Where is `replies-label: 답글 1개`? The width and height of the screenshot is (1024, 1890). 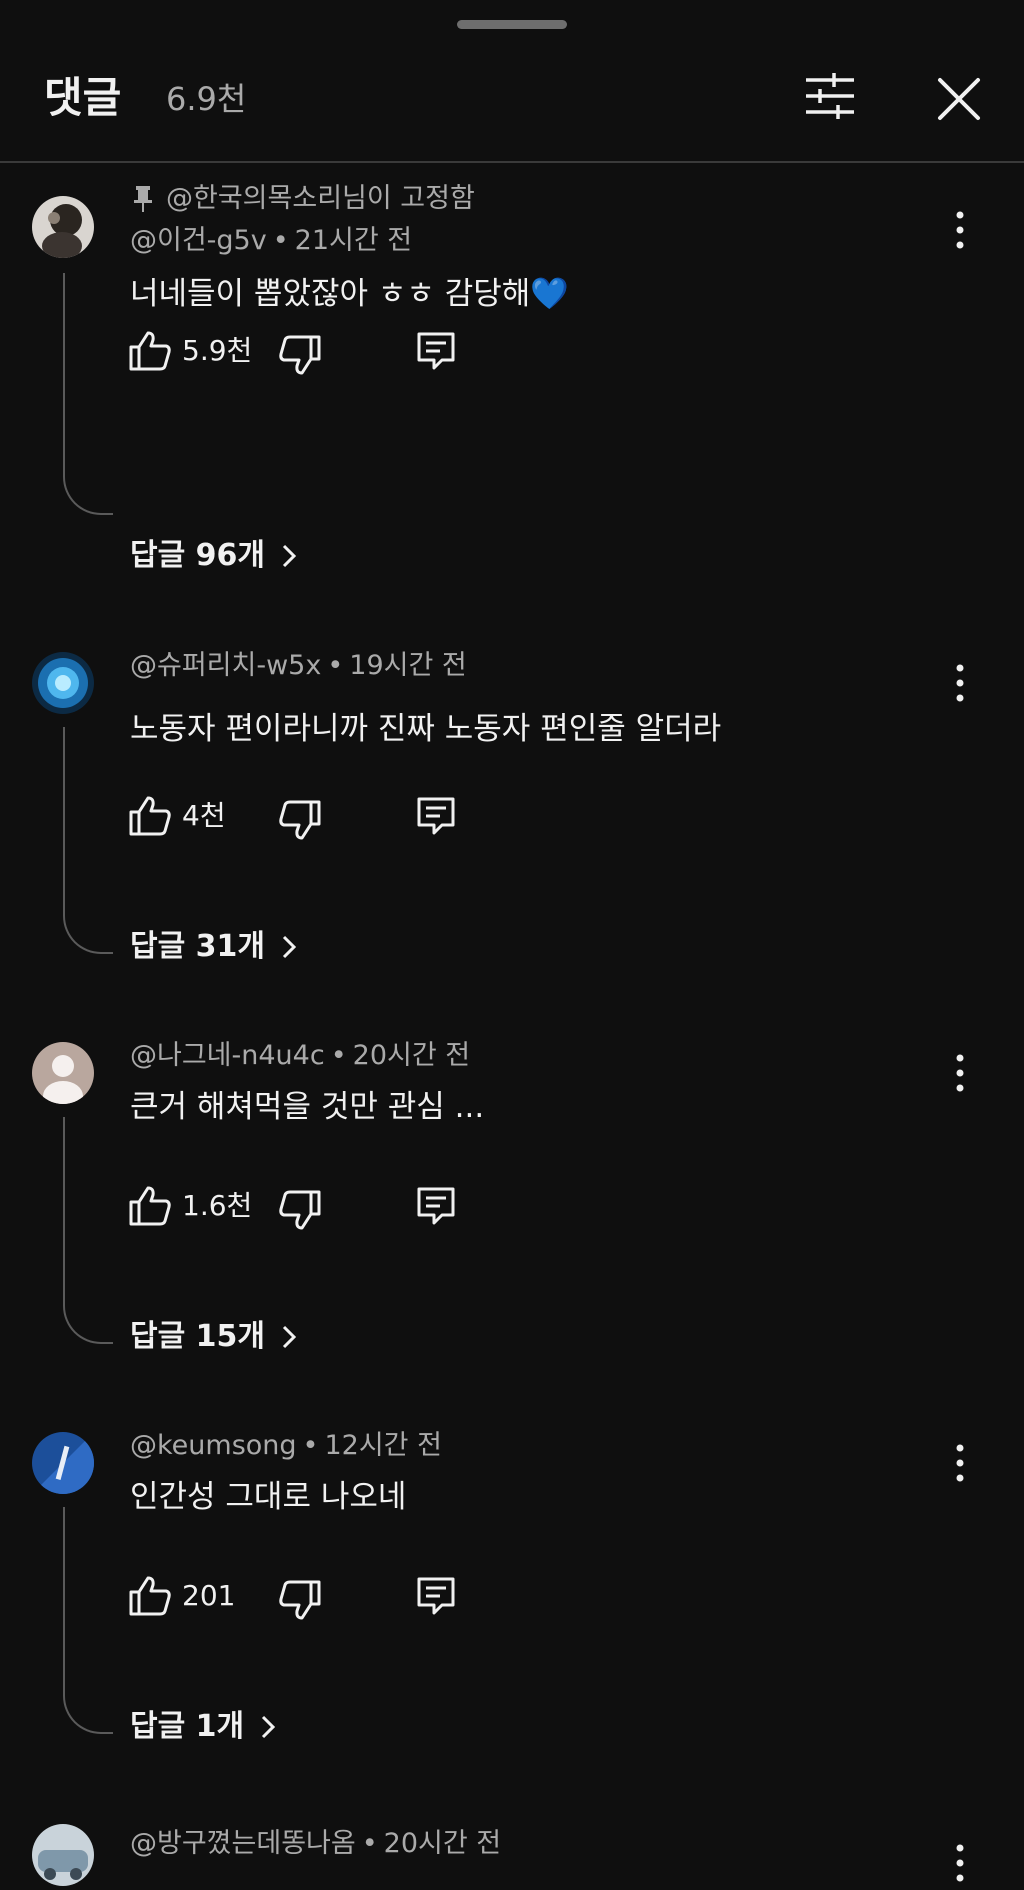 replies-label: 답글 1개 is located at coordinates (187, 1726).